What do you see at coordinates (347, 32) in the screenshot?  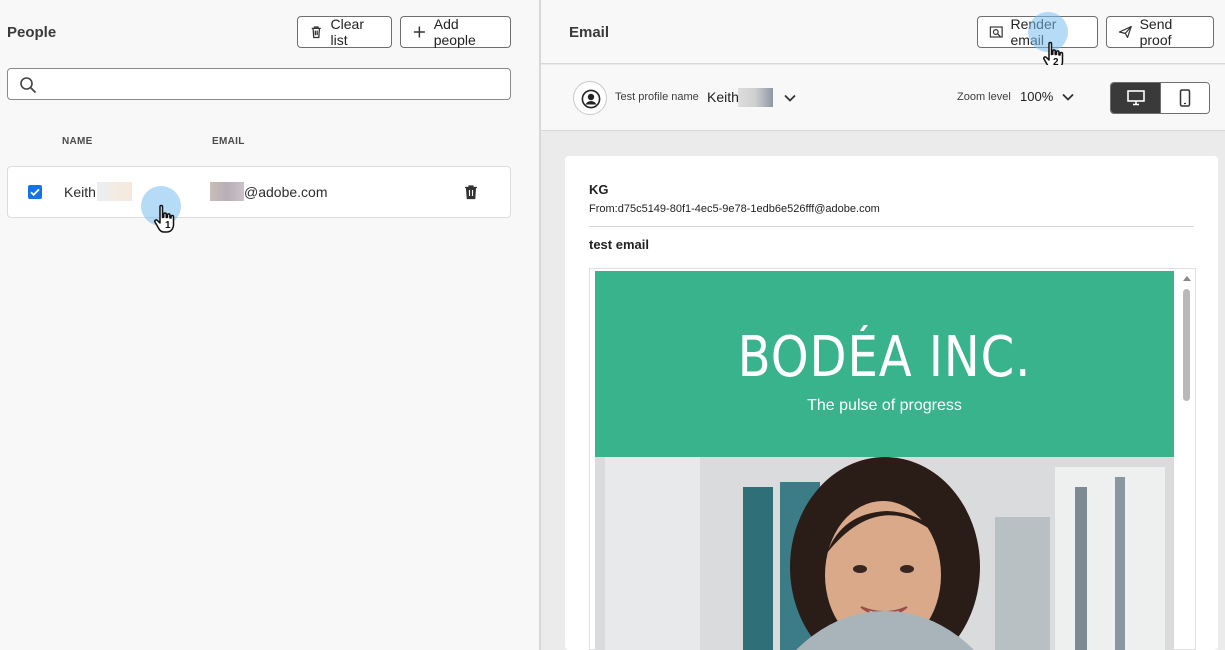 I see `clear-list-label: Clear list` at bounding box center [347, 32].